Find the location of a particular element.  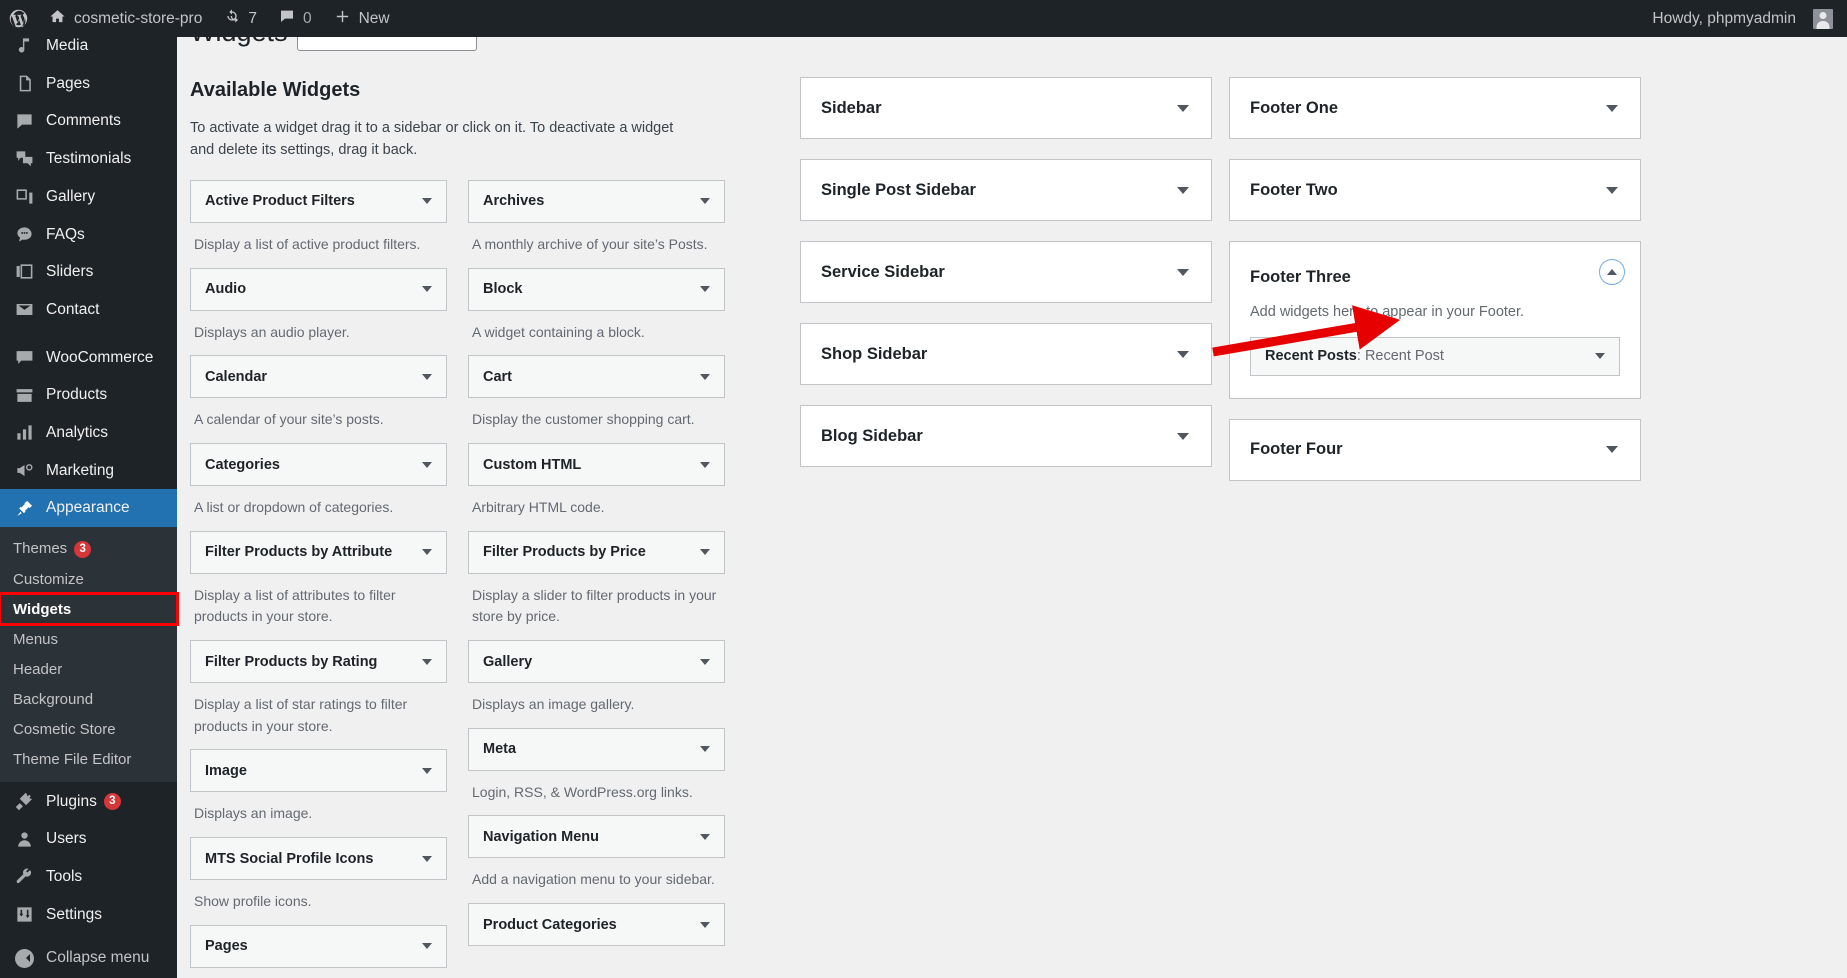

chevron-up-icon is located at coordinates (1612, 272).